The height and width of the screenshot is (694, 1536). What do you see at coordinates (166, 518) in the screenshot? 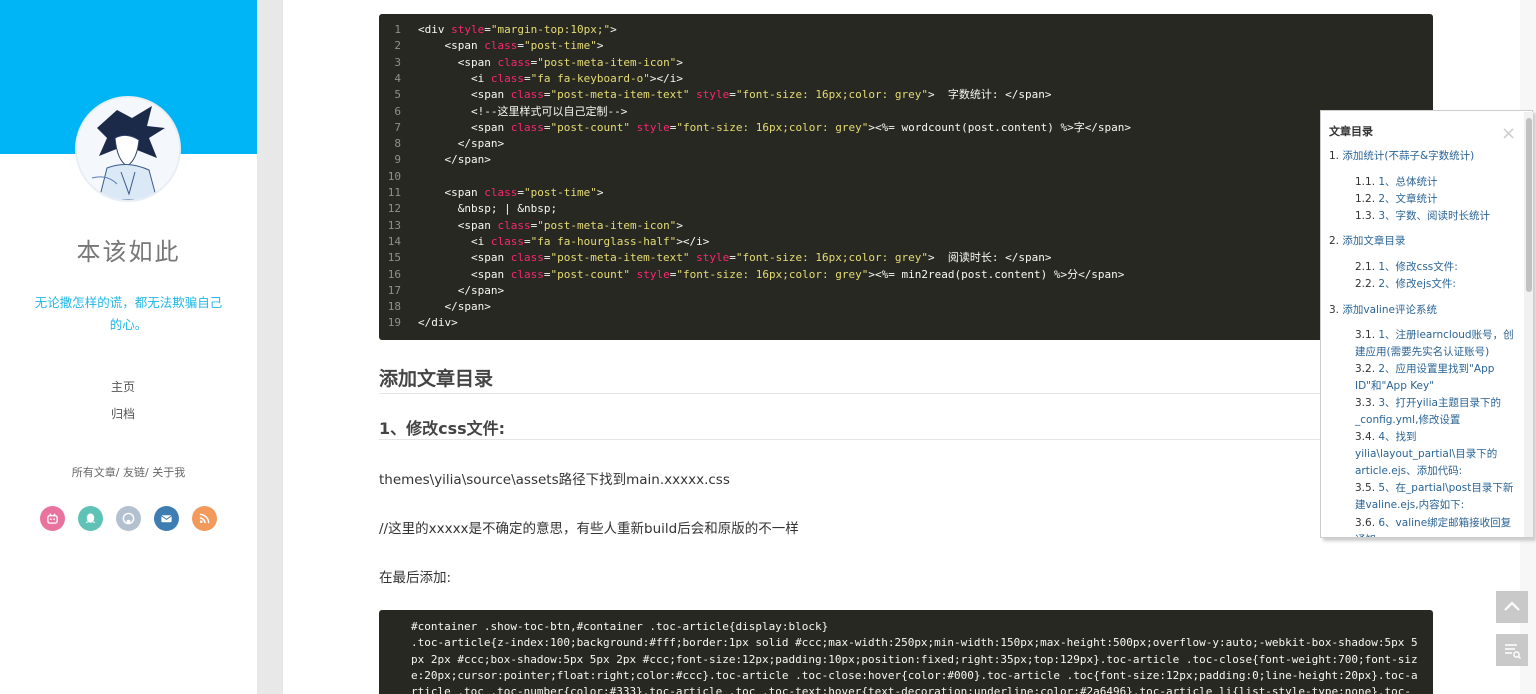
I see `mail-icon` at bounding box center [166, 518].